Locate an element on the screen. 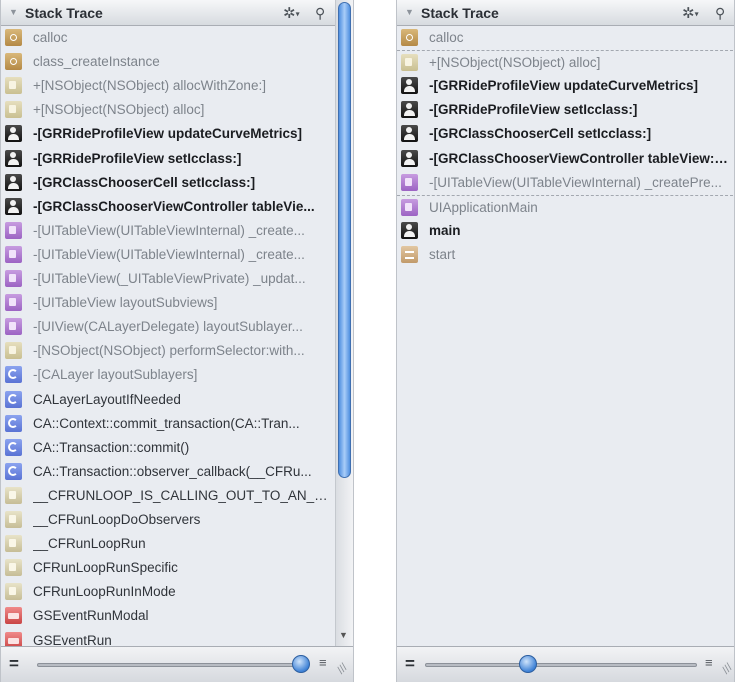  stack-frame-row: +[NSObject(NSObject) allocWithZone:] is located at coordinates (167, 85).